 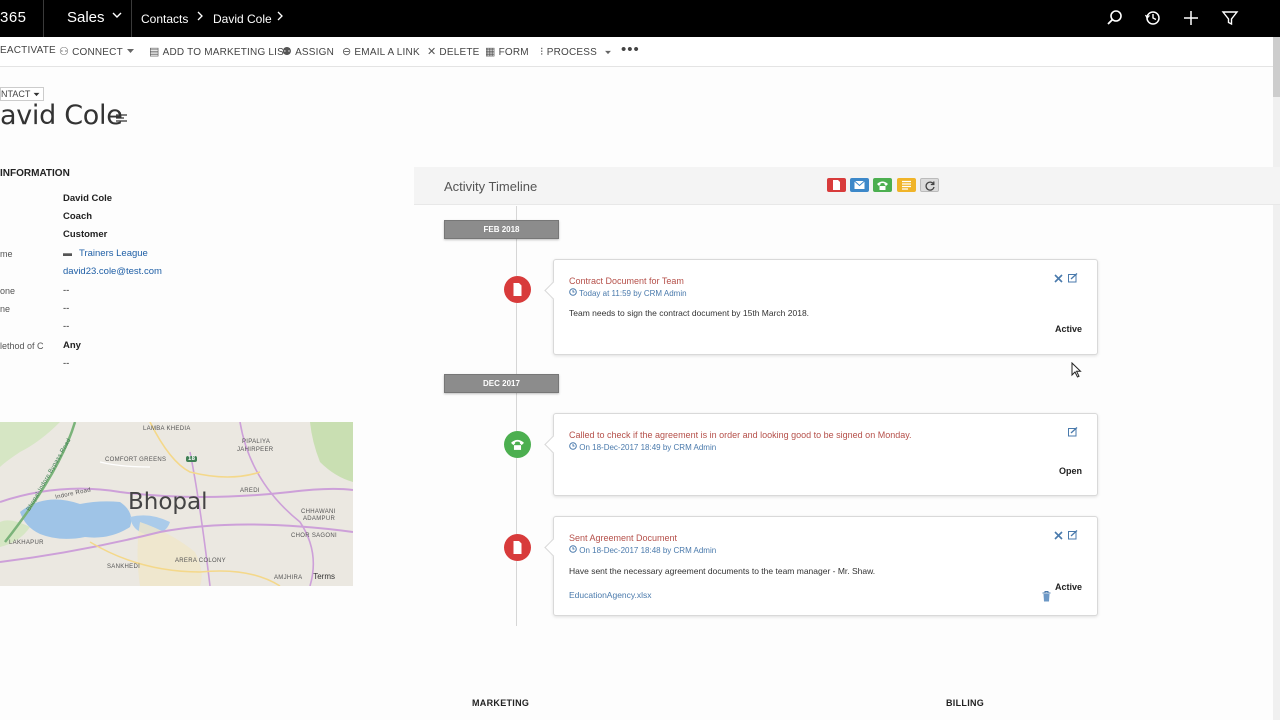 I want to click on form-button: ▦ FORM, so click(x=507, y=51).